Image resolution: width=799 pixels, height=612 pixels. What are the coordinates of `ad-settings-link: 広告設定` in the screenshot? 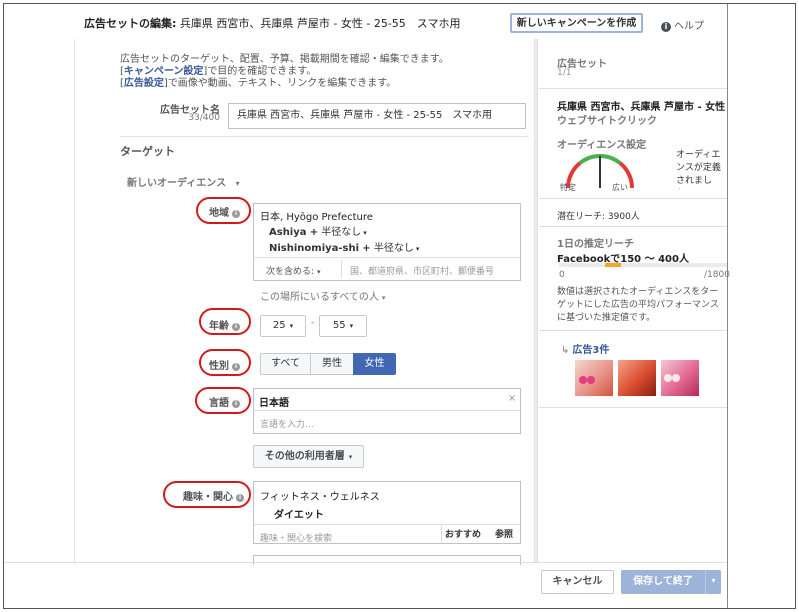 It's located at (144, 83).